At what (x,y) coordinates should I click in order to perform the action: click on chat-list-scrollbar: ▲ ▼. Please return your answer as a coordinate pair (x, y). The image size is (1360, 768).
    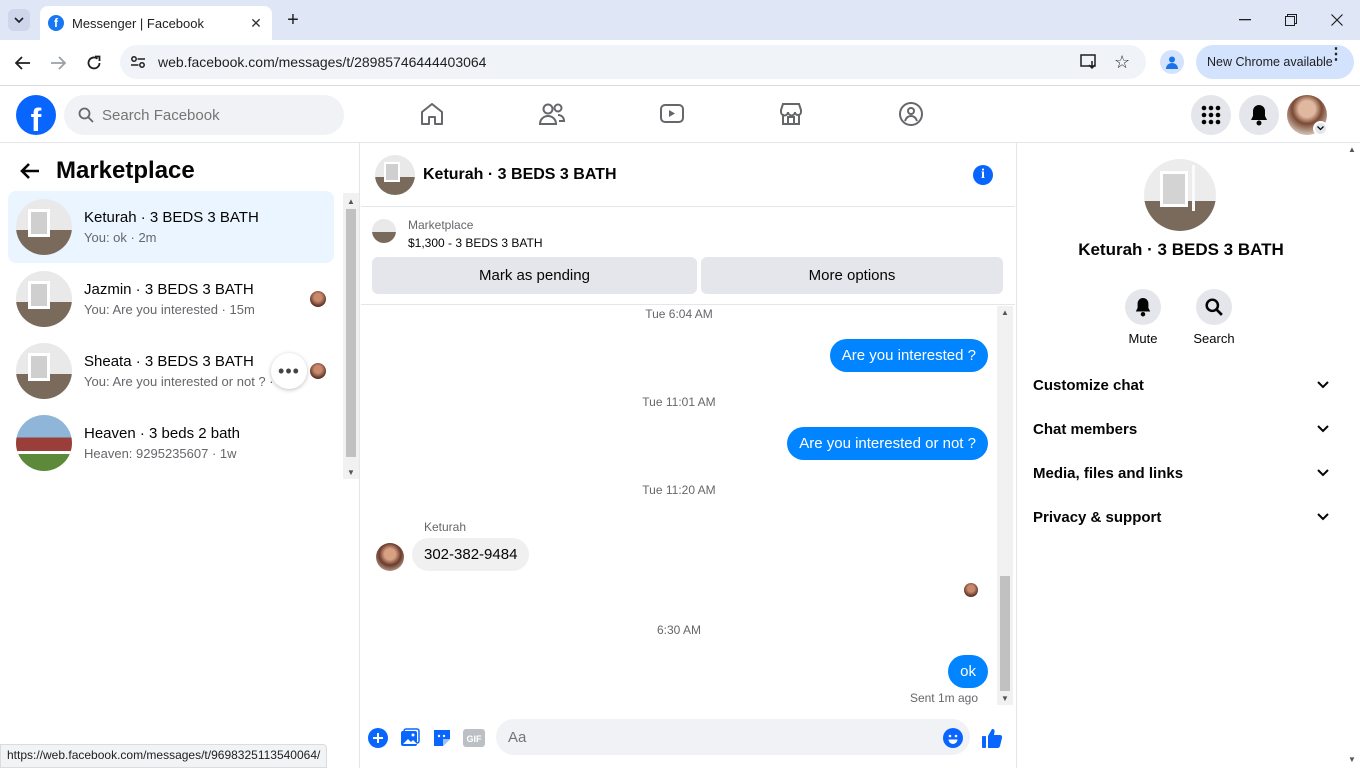
    Looking at the image, I should click on (351, 336).